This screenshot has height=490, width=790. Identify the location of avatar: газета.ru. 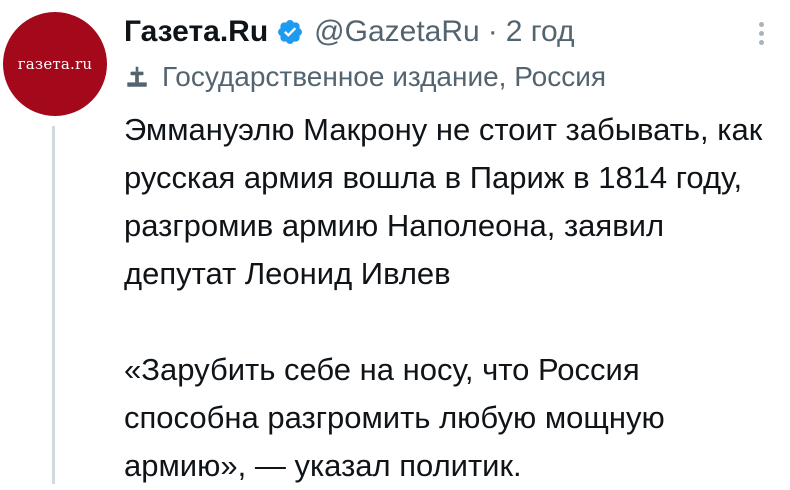
(55, 64).